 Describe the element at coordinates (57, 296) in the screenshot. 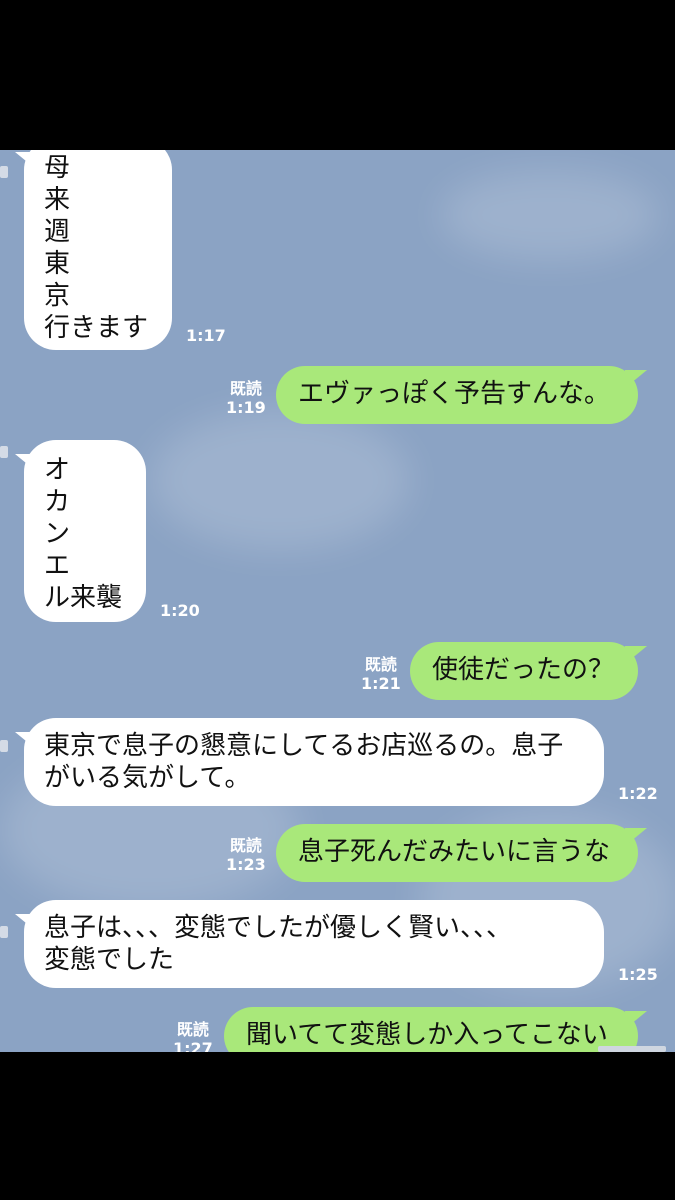

I see `message-line: 京` at that location.